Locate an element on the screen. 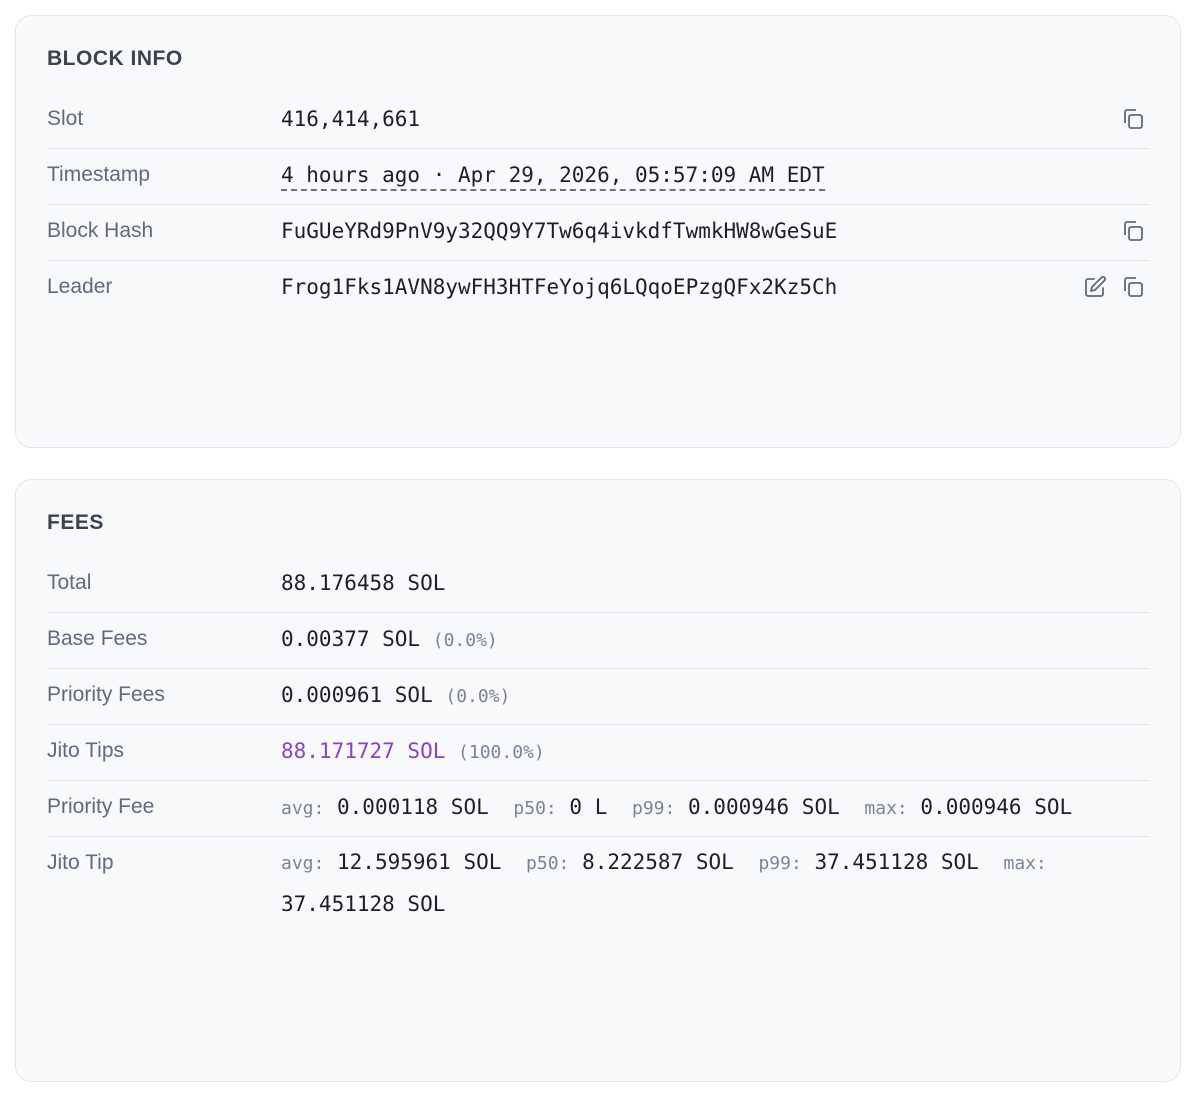 The width and height of the screenshot is (1200, 1094). jito-tips-row: Jito Tips 88.171727 SOL (100.0%) is located at coordinates (598, 753).